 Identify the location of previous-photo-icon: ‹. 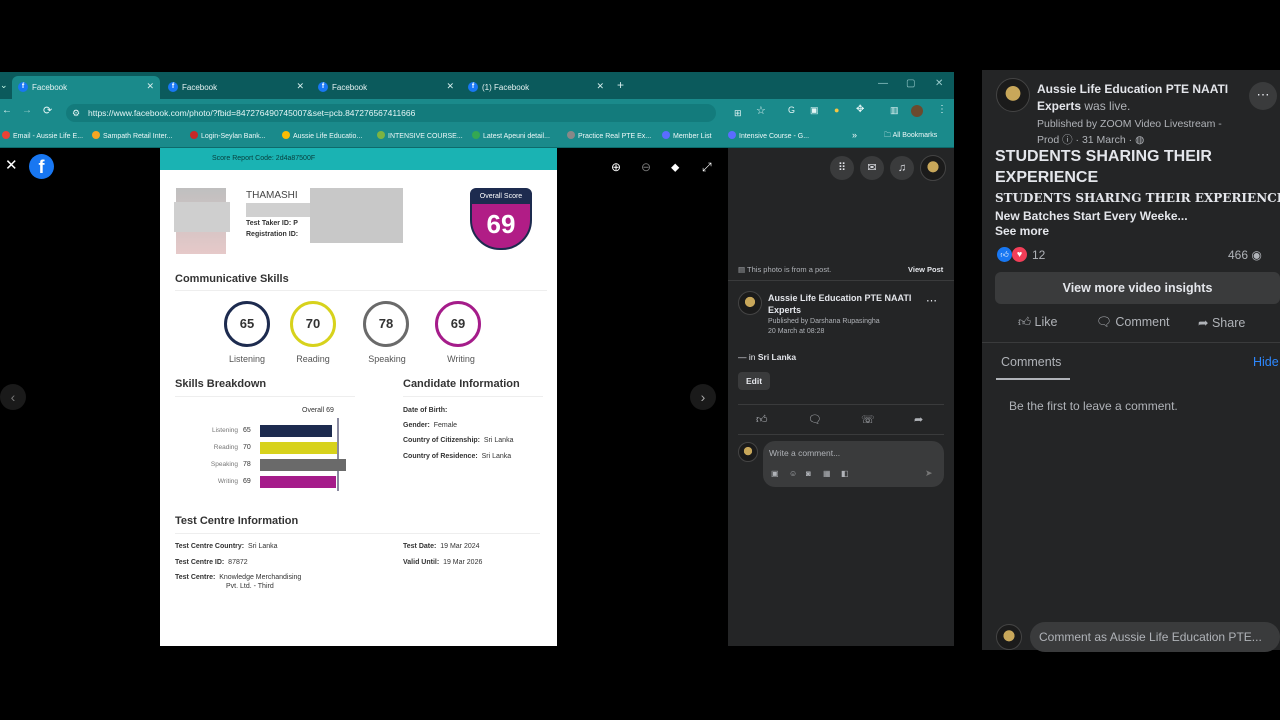
(13, 397).